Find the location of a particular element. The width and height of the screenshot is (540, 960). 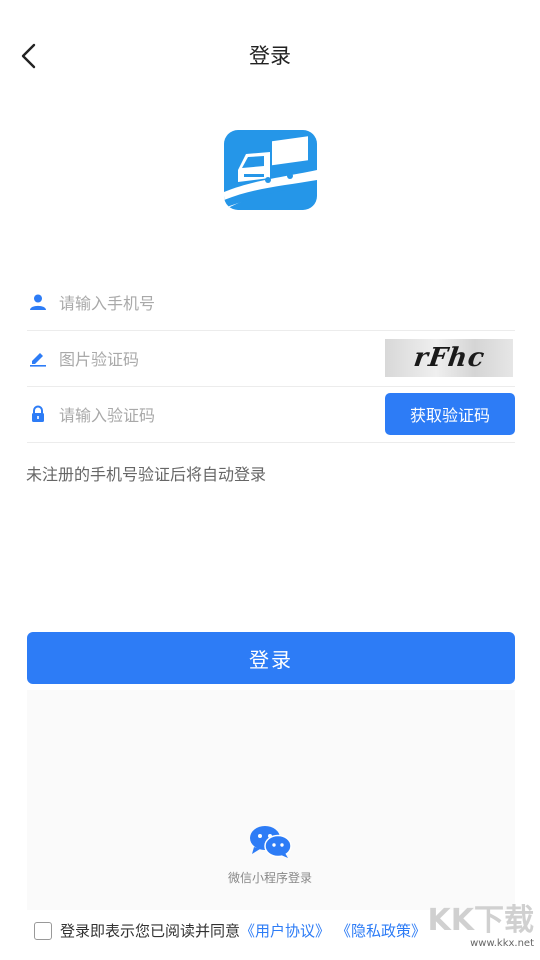

code-input is located at coordinates (219, 415).